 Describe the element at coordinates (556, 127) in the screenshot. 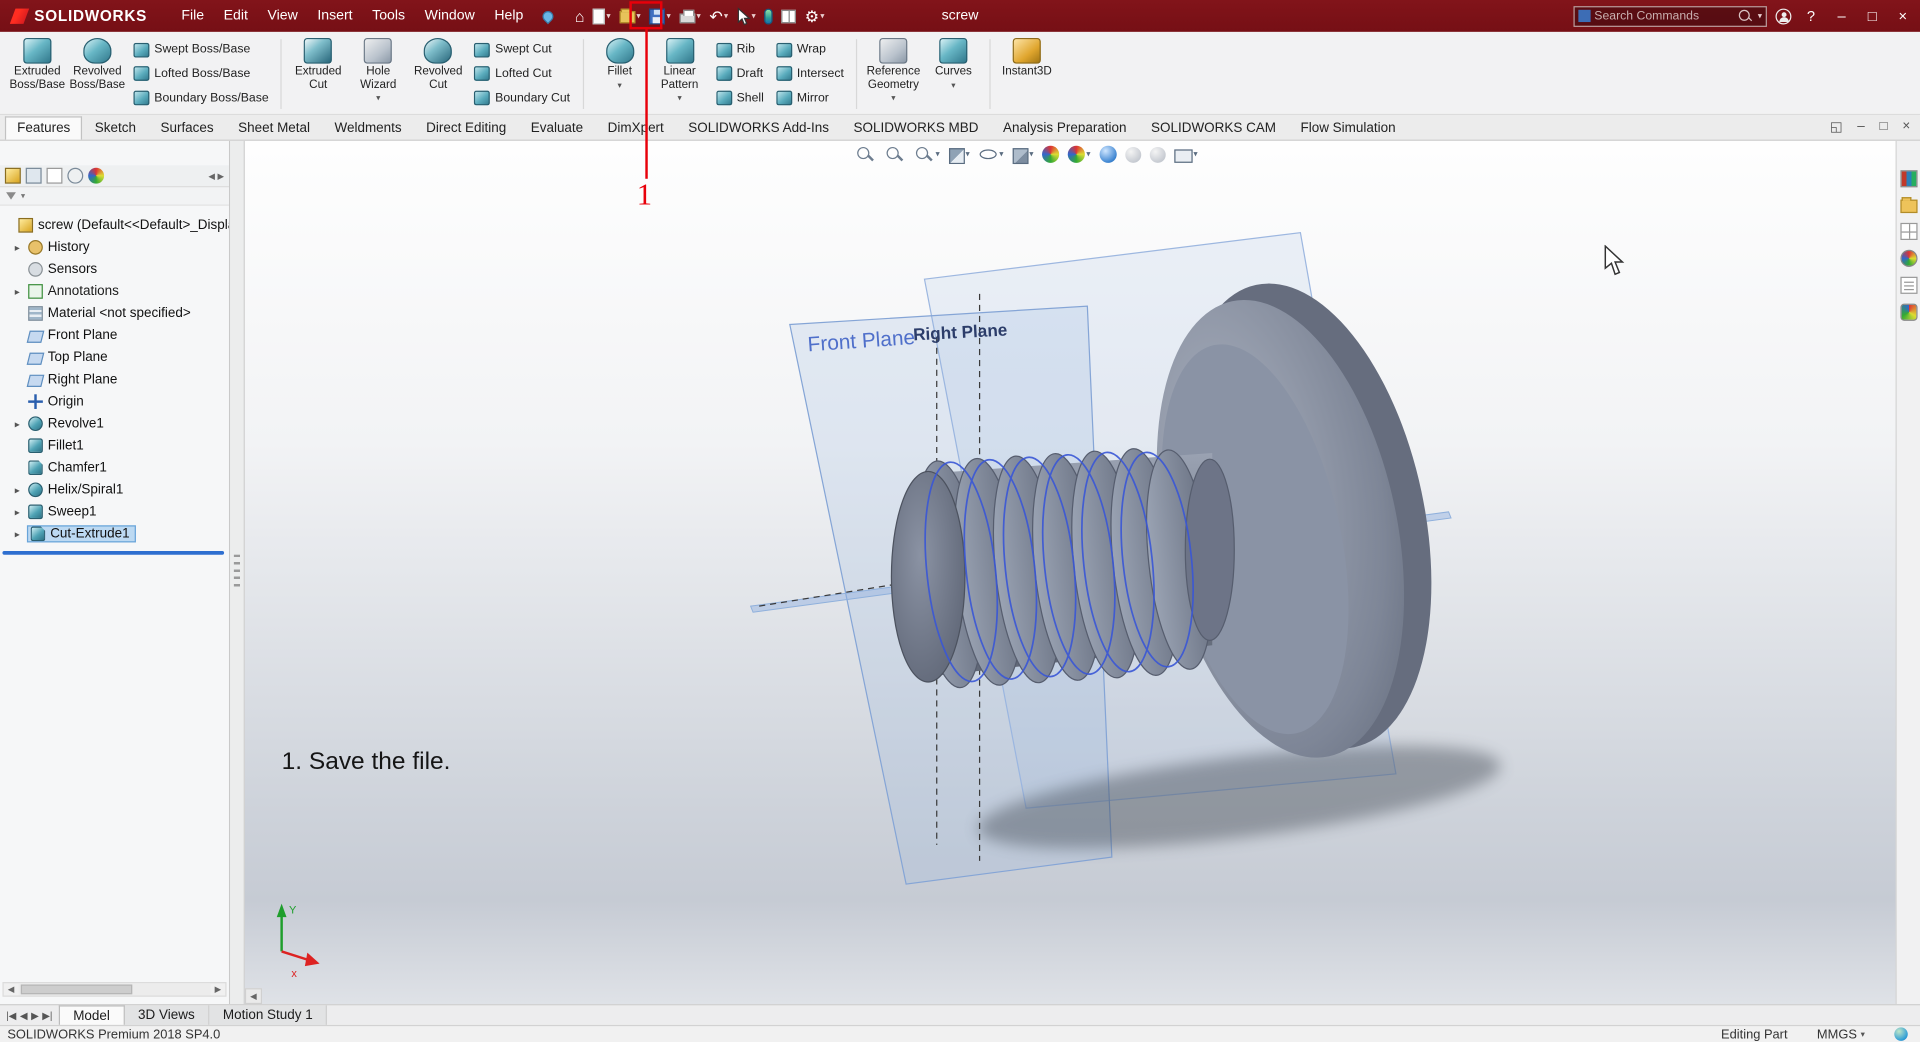

I see `tab-evaluate: Evaluate` at that location.